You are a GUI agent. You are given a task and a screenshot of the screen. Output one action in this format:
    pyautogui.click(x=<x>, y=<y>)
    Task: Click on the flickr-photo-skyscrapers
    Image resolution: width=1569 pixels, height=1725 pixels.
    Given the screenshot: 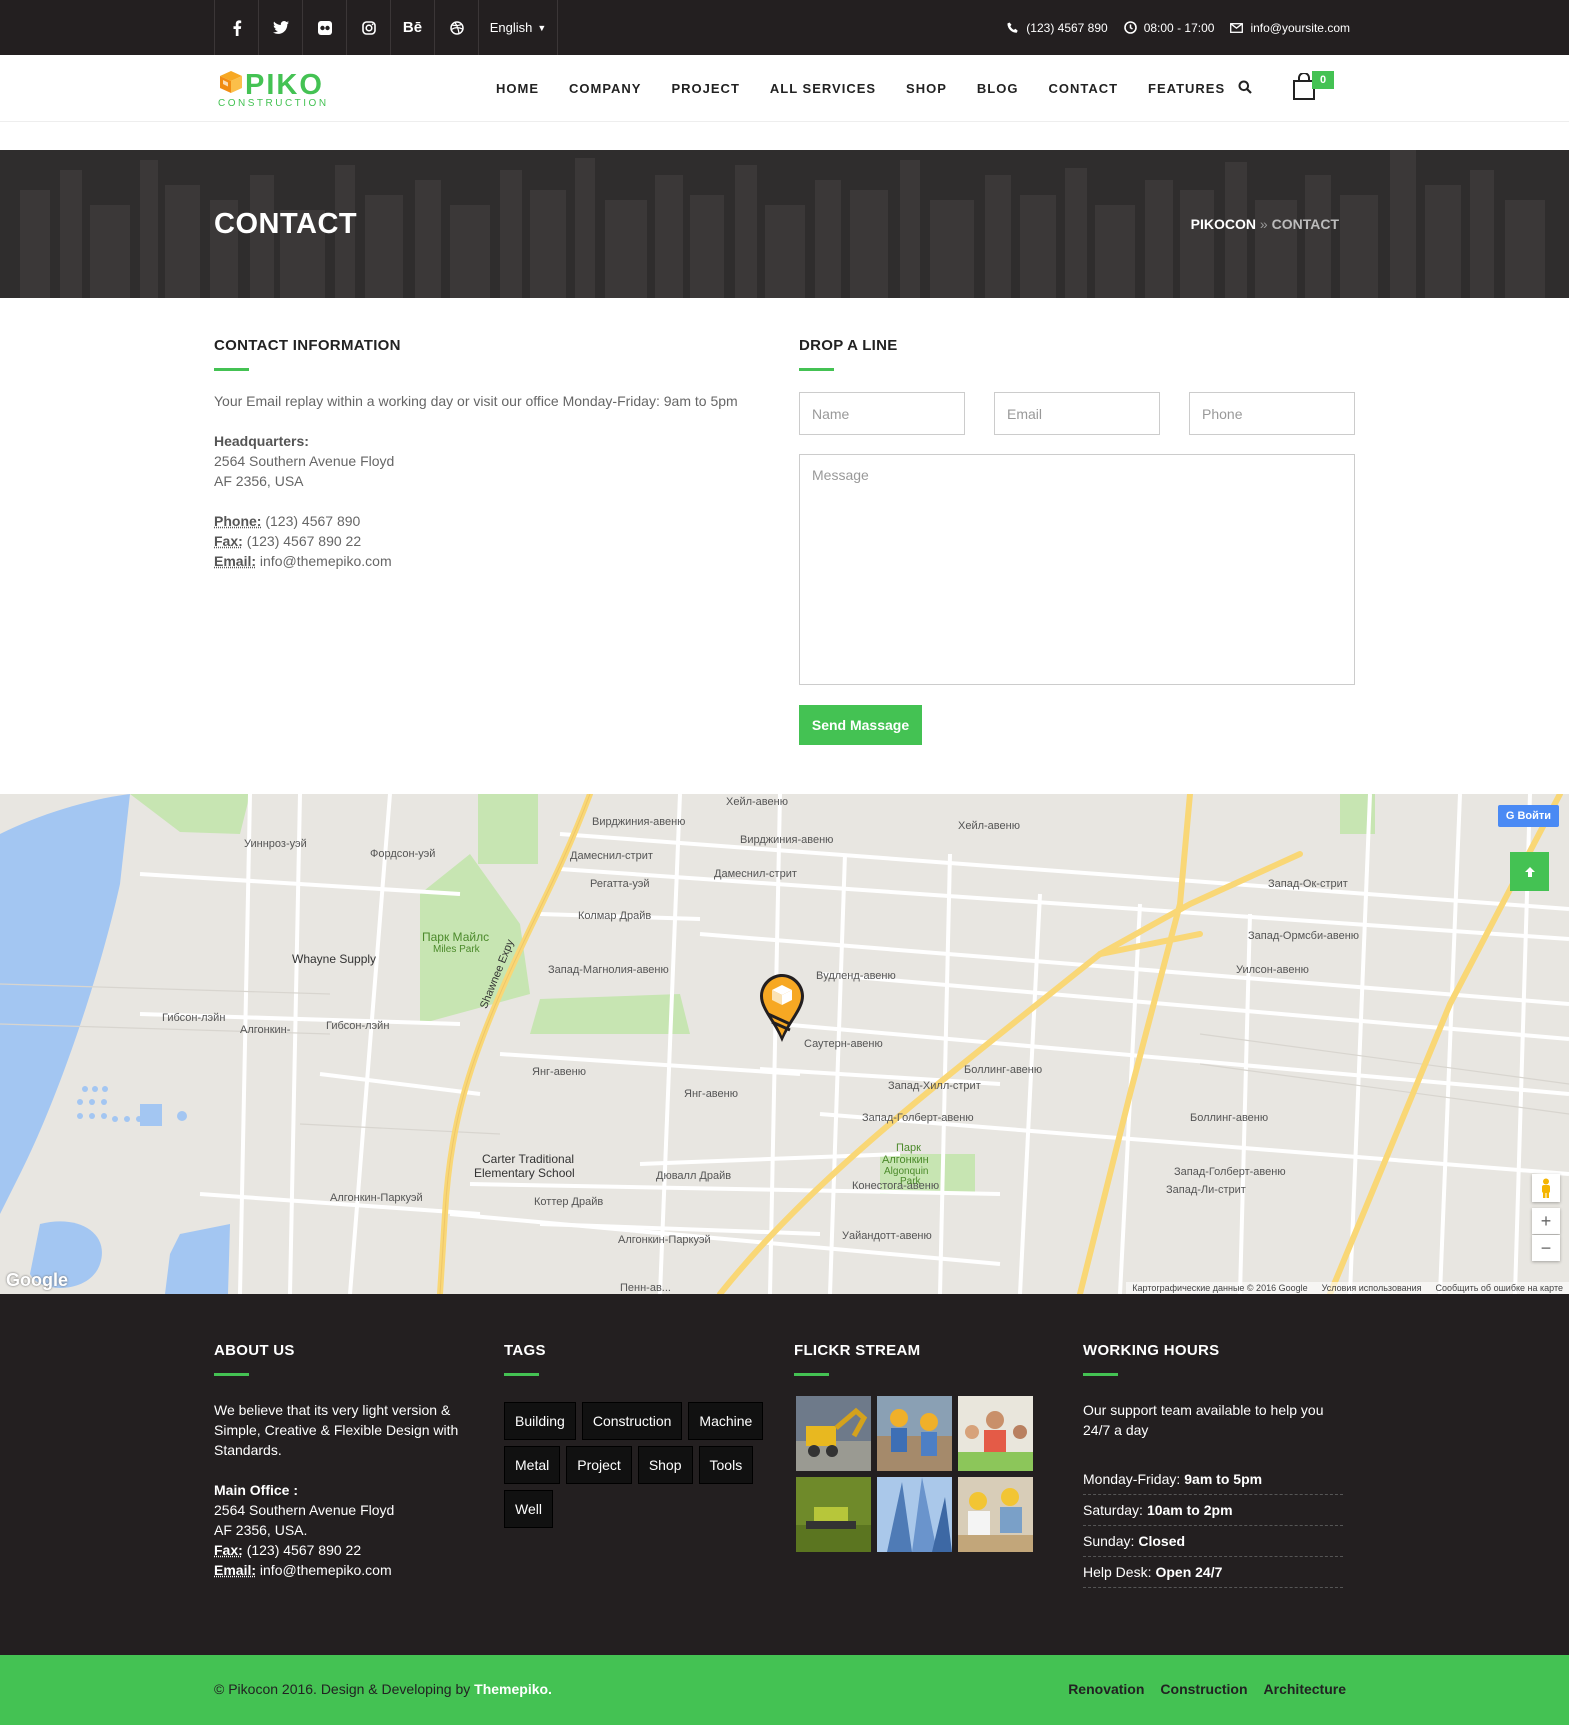 What is the action you would take?
    pyautogui.click(x=914, y=1514)
    